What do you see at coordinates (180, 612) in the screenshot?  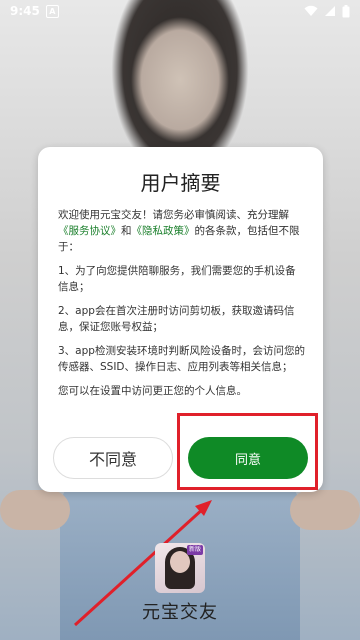 I see `app-name: 元宝交友` at bounding box center [180, 612].